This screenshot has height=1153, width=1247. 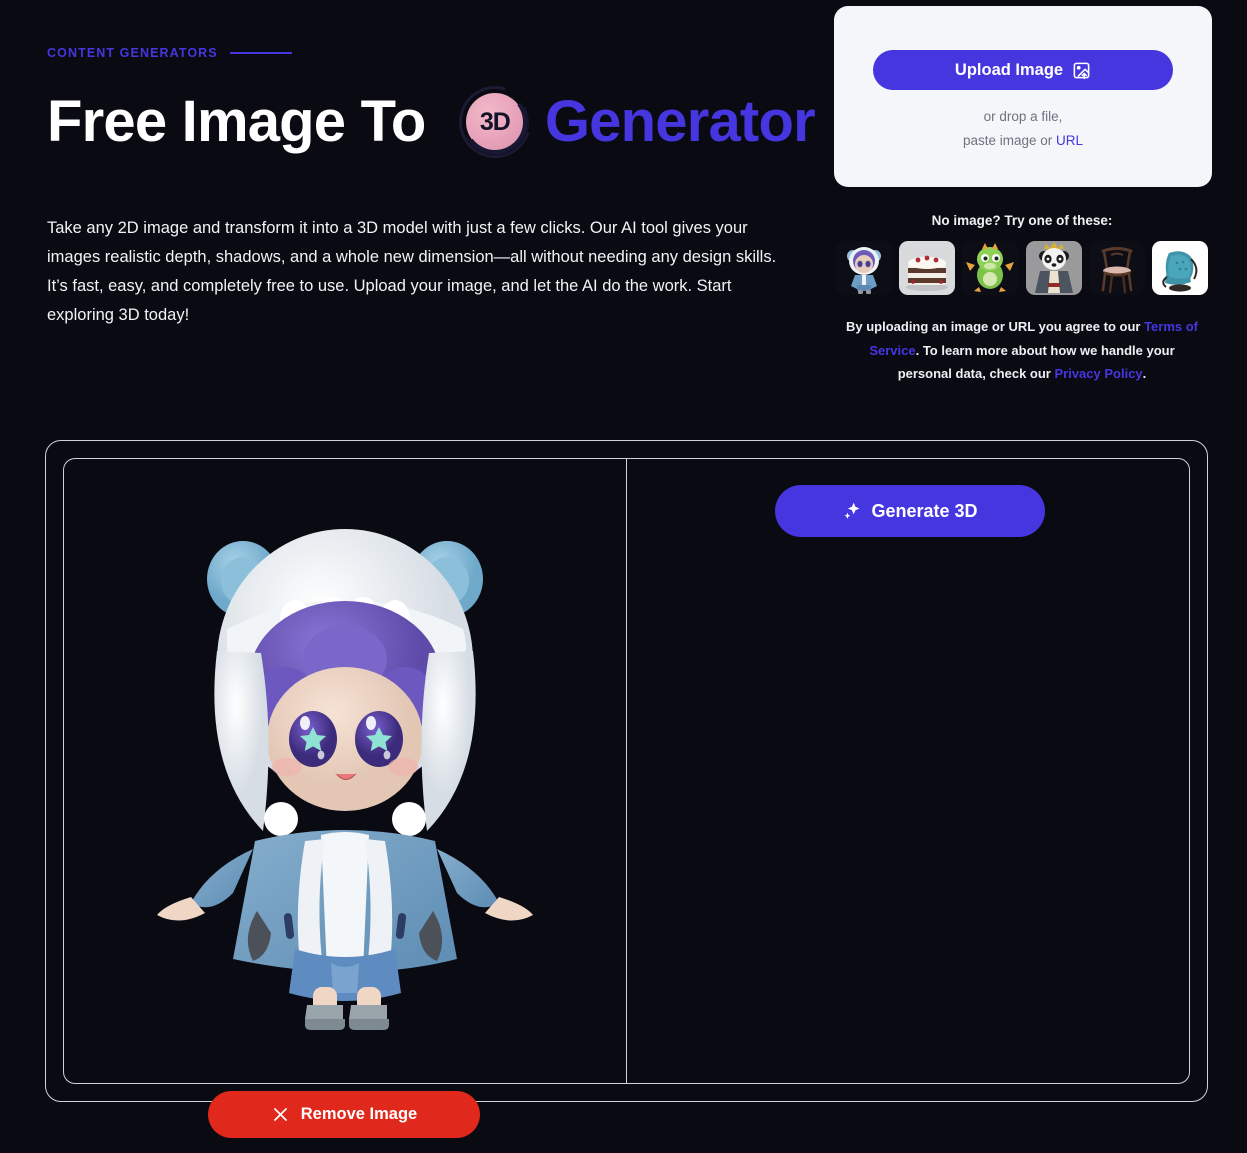 What do you see at coordinates (1009, 140) in the screenshot?
I see `paste-url-prefix: paste image or` at bounding box center [1009, 140].